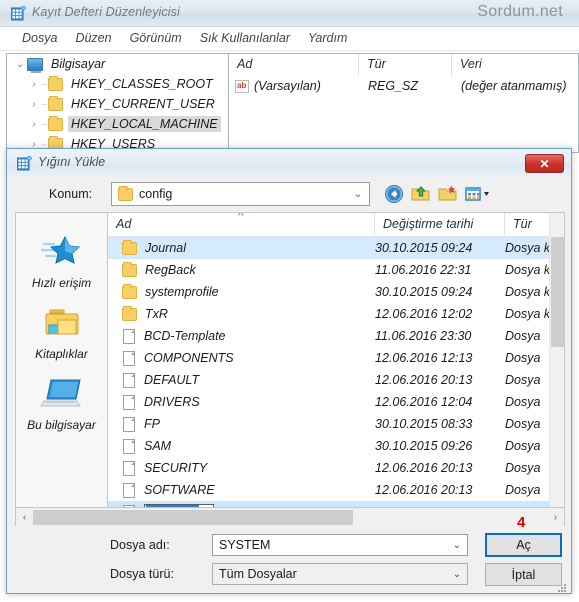 The image size is (579, 602). I want to click on file-list-horizontal-scrollbar: ‹ ›, so click(290, 517).